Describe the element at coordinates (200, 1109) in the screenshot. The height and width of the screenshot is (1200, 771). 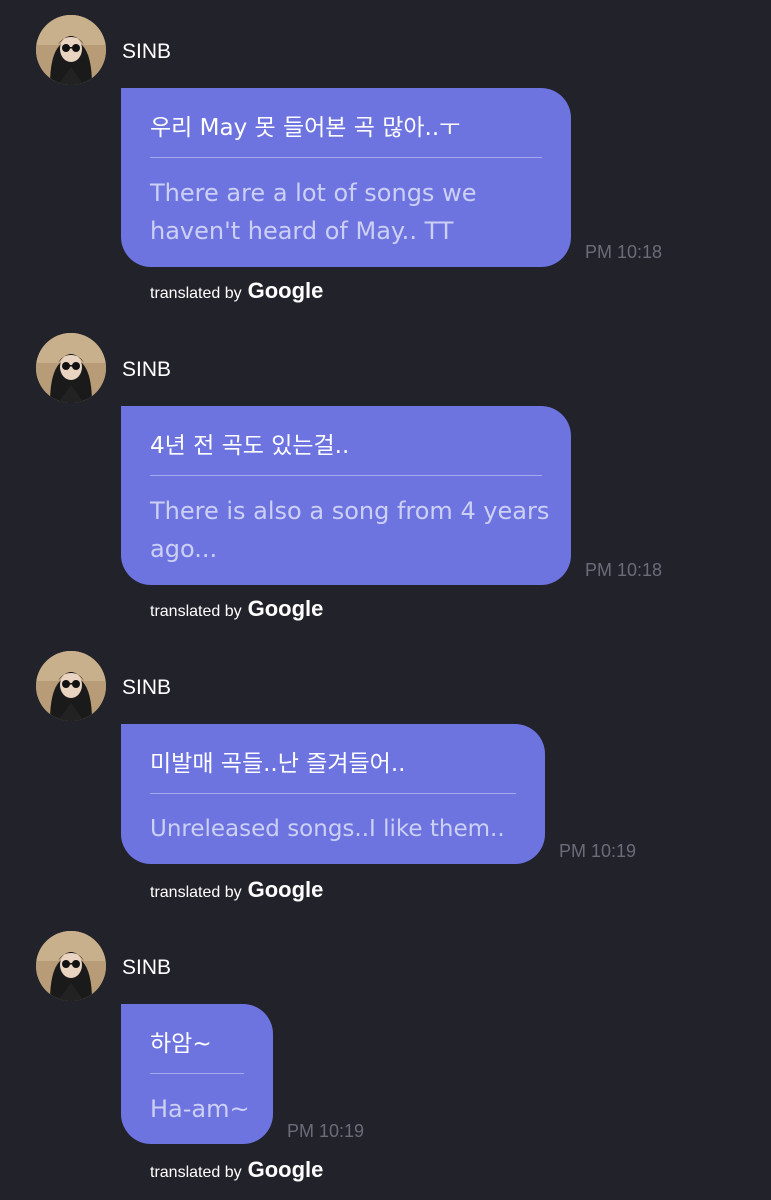
I see `translated-text: Ha-am~` at that location.